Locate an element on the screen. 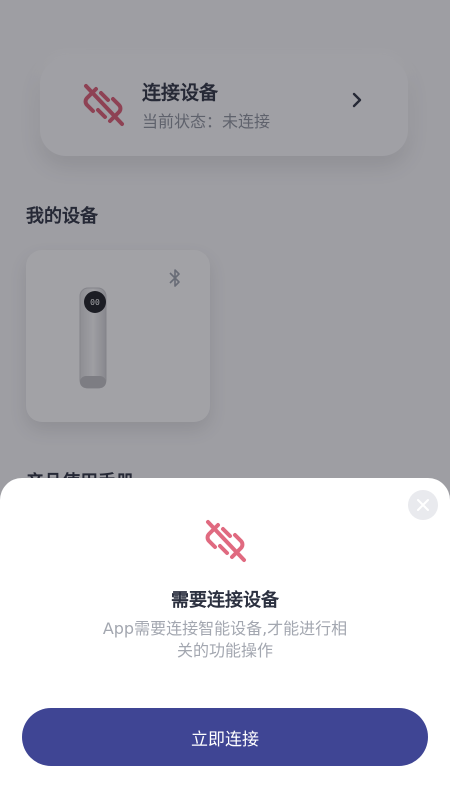  connect-now-button: 立即连接 is located at coordinates (225, 737).